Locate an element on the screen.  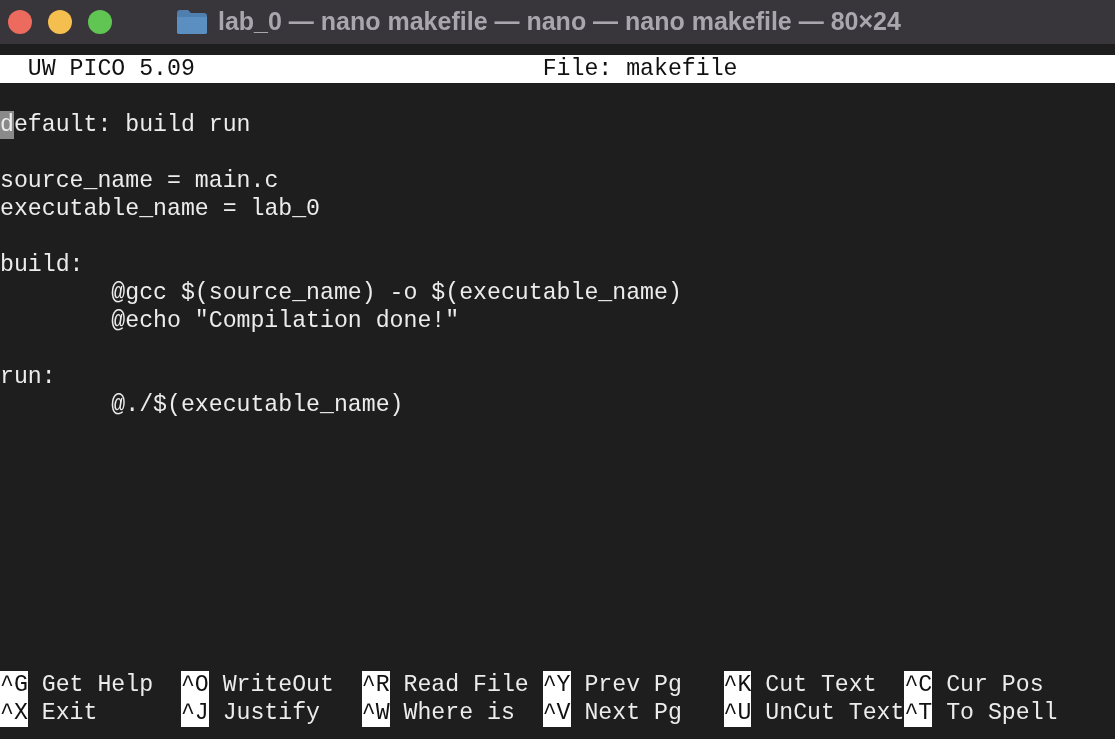
shortcut-key: ^U is located at coordinates (737, 713).